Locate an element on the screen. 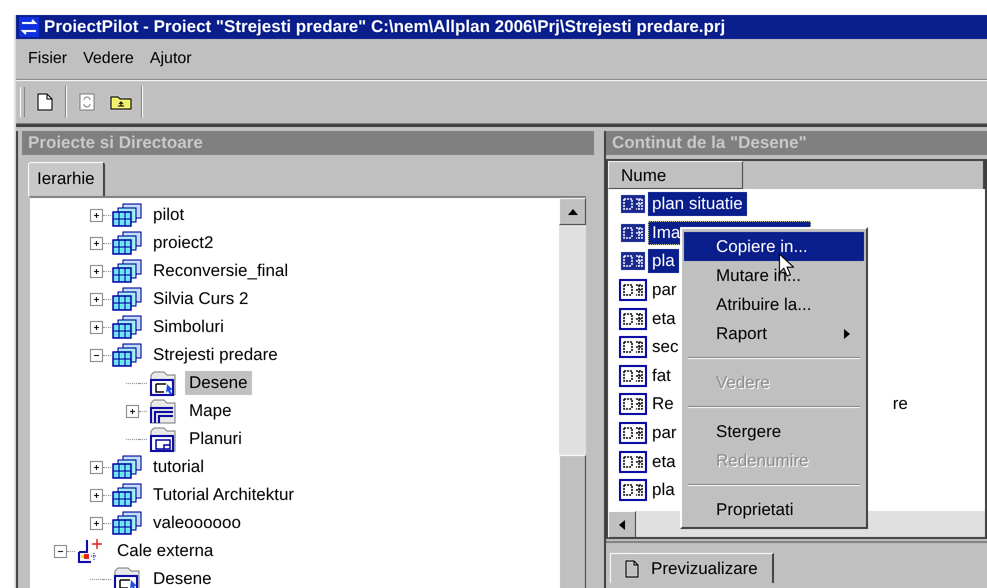 This screenshot has height=588, width=987. menu-item: Fisier is located at coordinates (48, 59).